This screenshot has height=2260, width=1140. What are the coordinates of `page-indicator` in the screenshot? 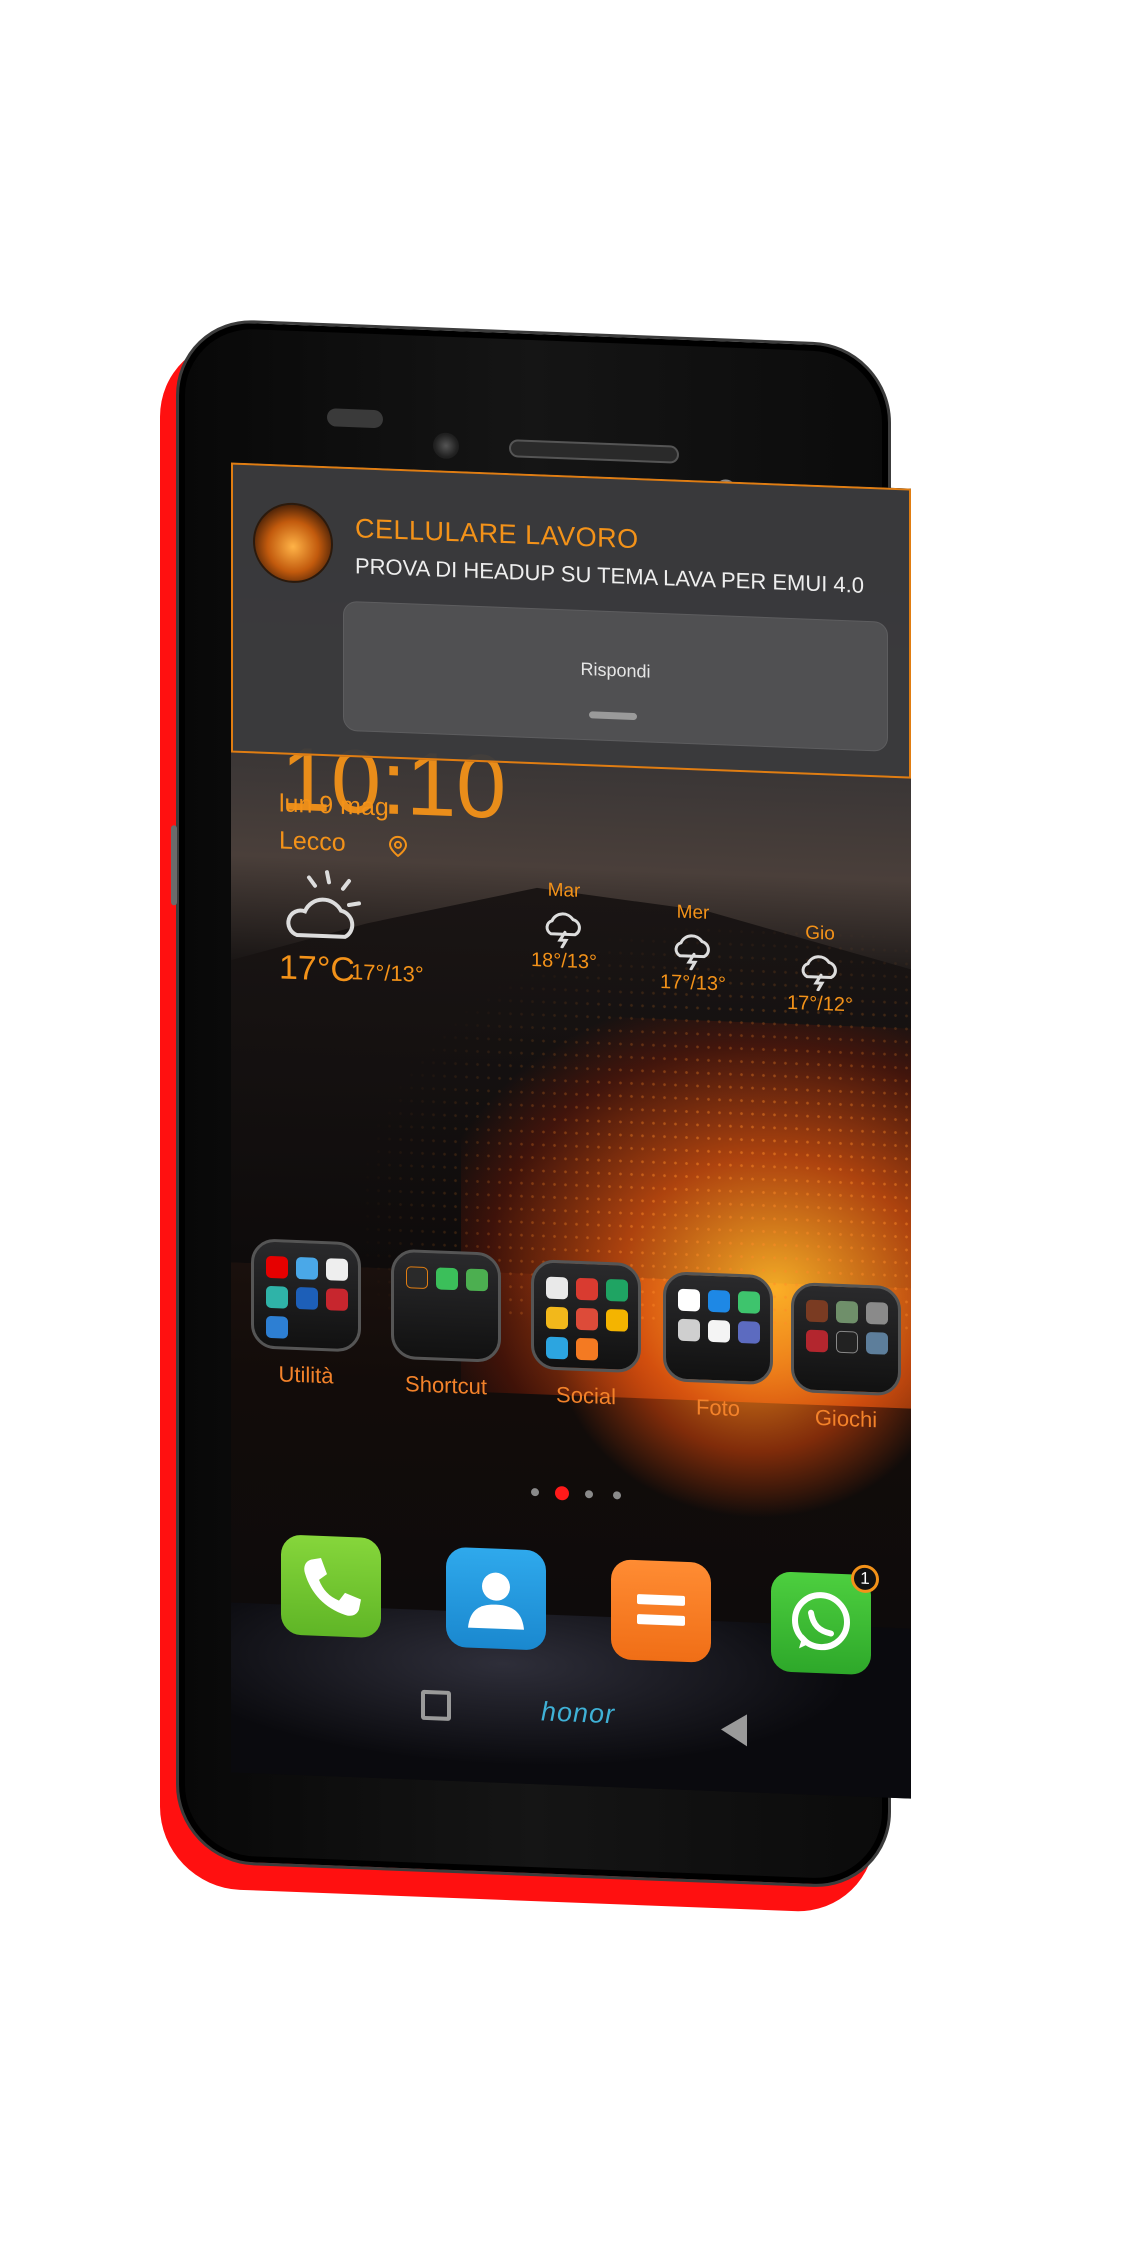 It's located at (591, 1494).